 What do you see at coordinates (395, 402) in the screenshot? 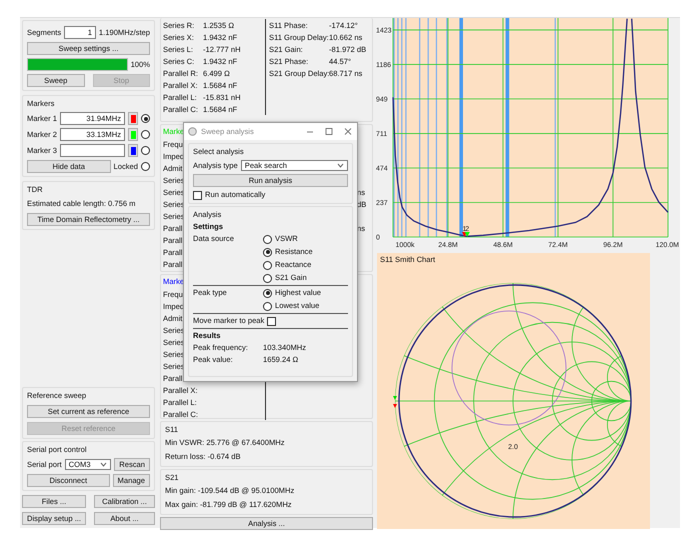
I see `smith-markers-icon` at bounding box center [395, 402].